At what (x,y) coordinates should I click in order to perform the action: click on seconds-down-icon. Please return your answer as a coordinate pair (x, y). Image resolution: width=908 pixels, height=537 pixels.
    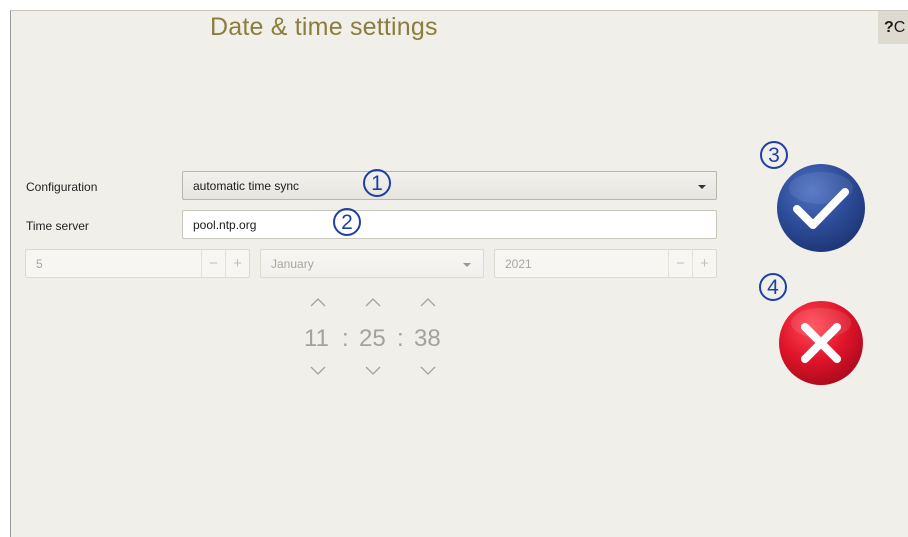
    Looking at the image, I should click on (428, 370).